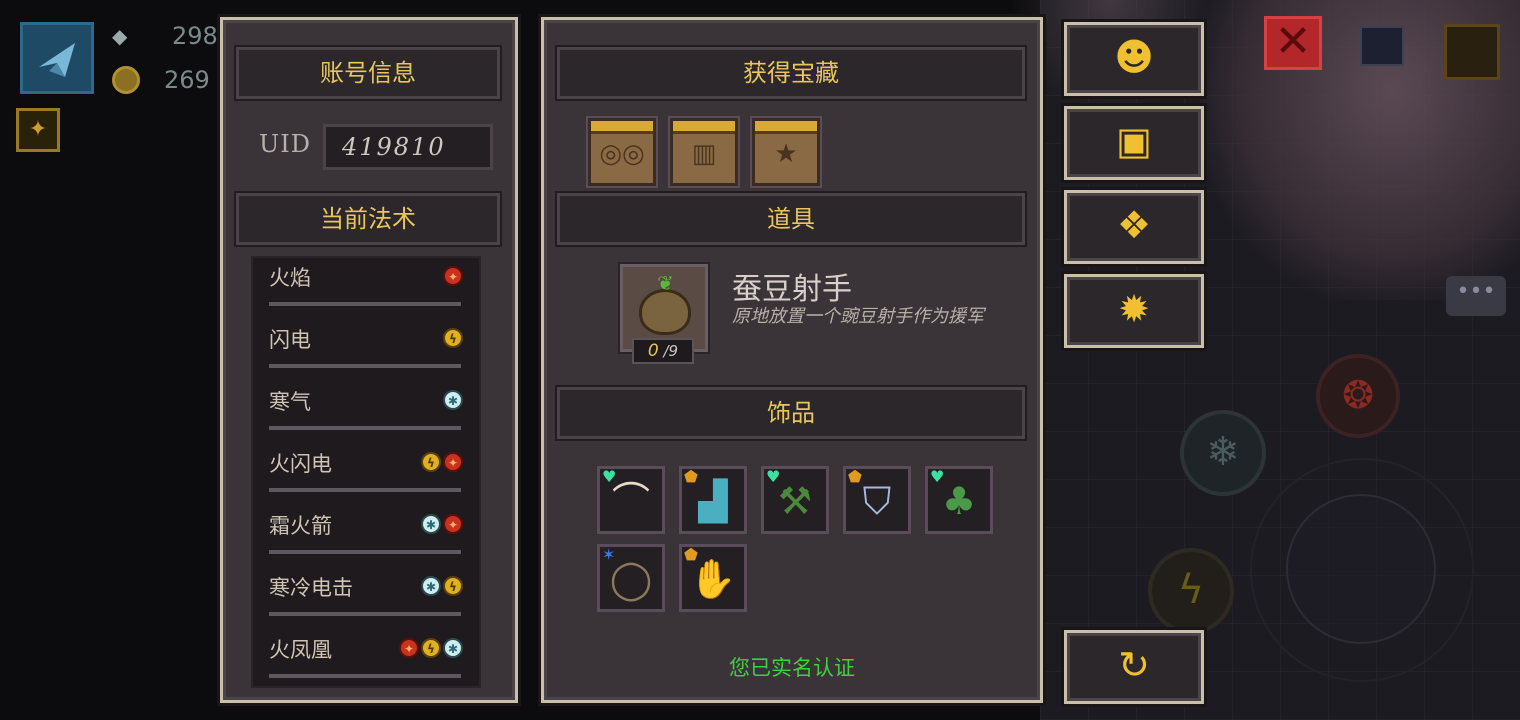 The image size is (1520, 720). I want to click on code-button: ❖, so click(1134, 227).